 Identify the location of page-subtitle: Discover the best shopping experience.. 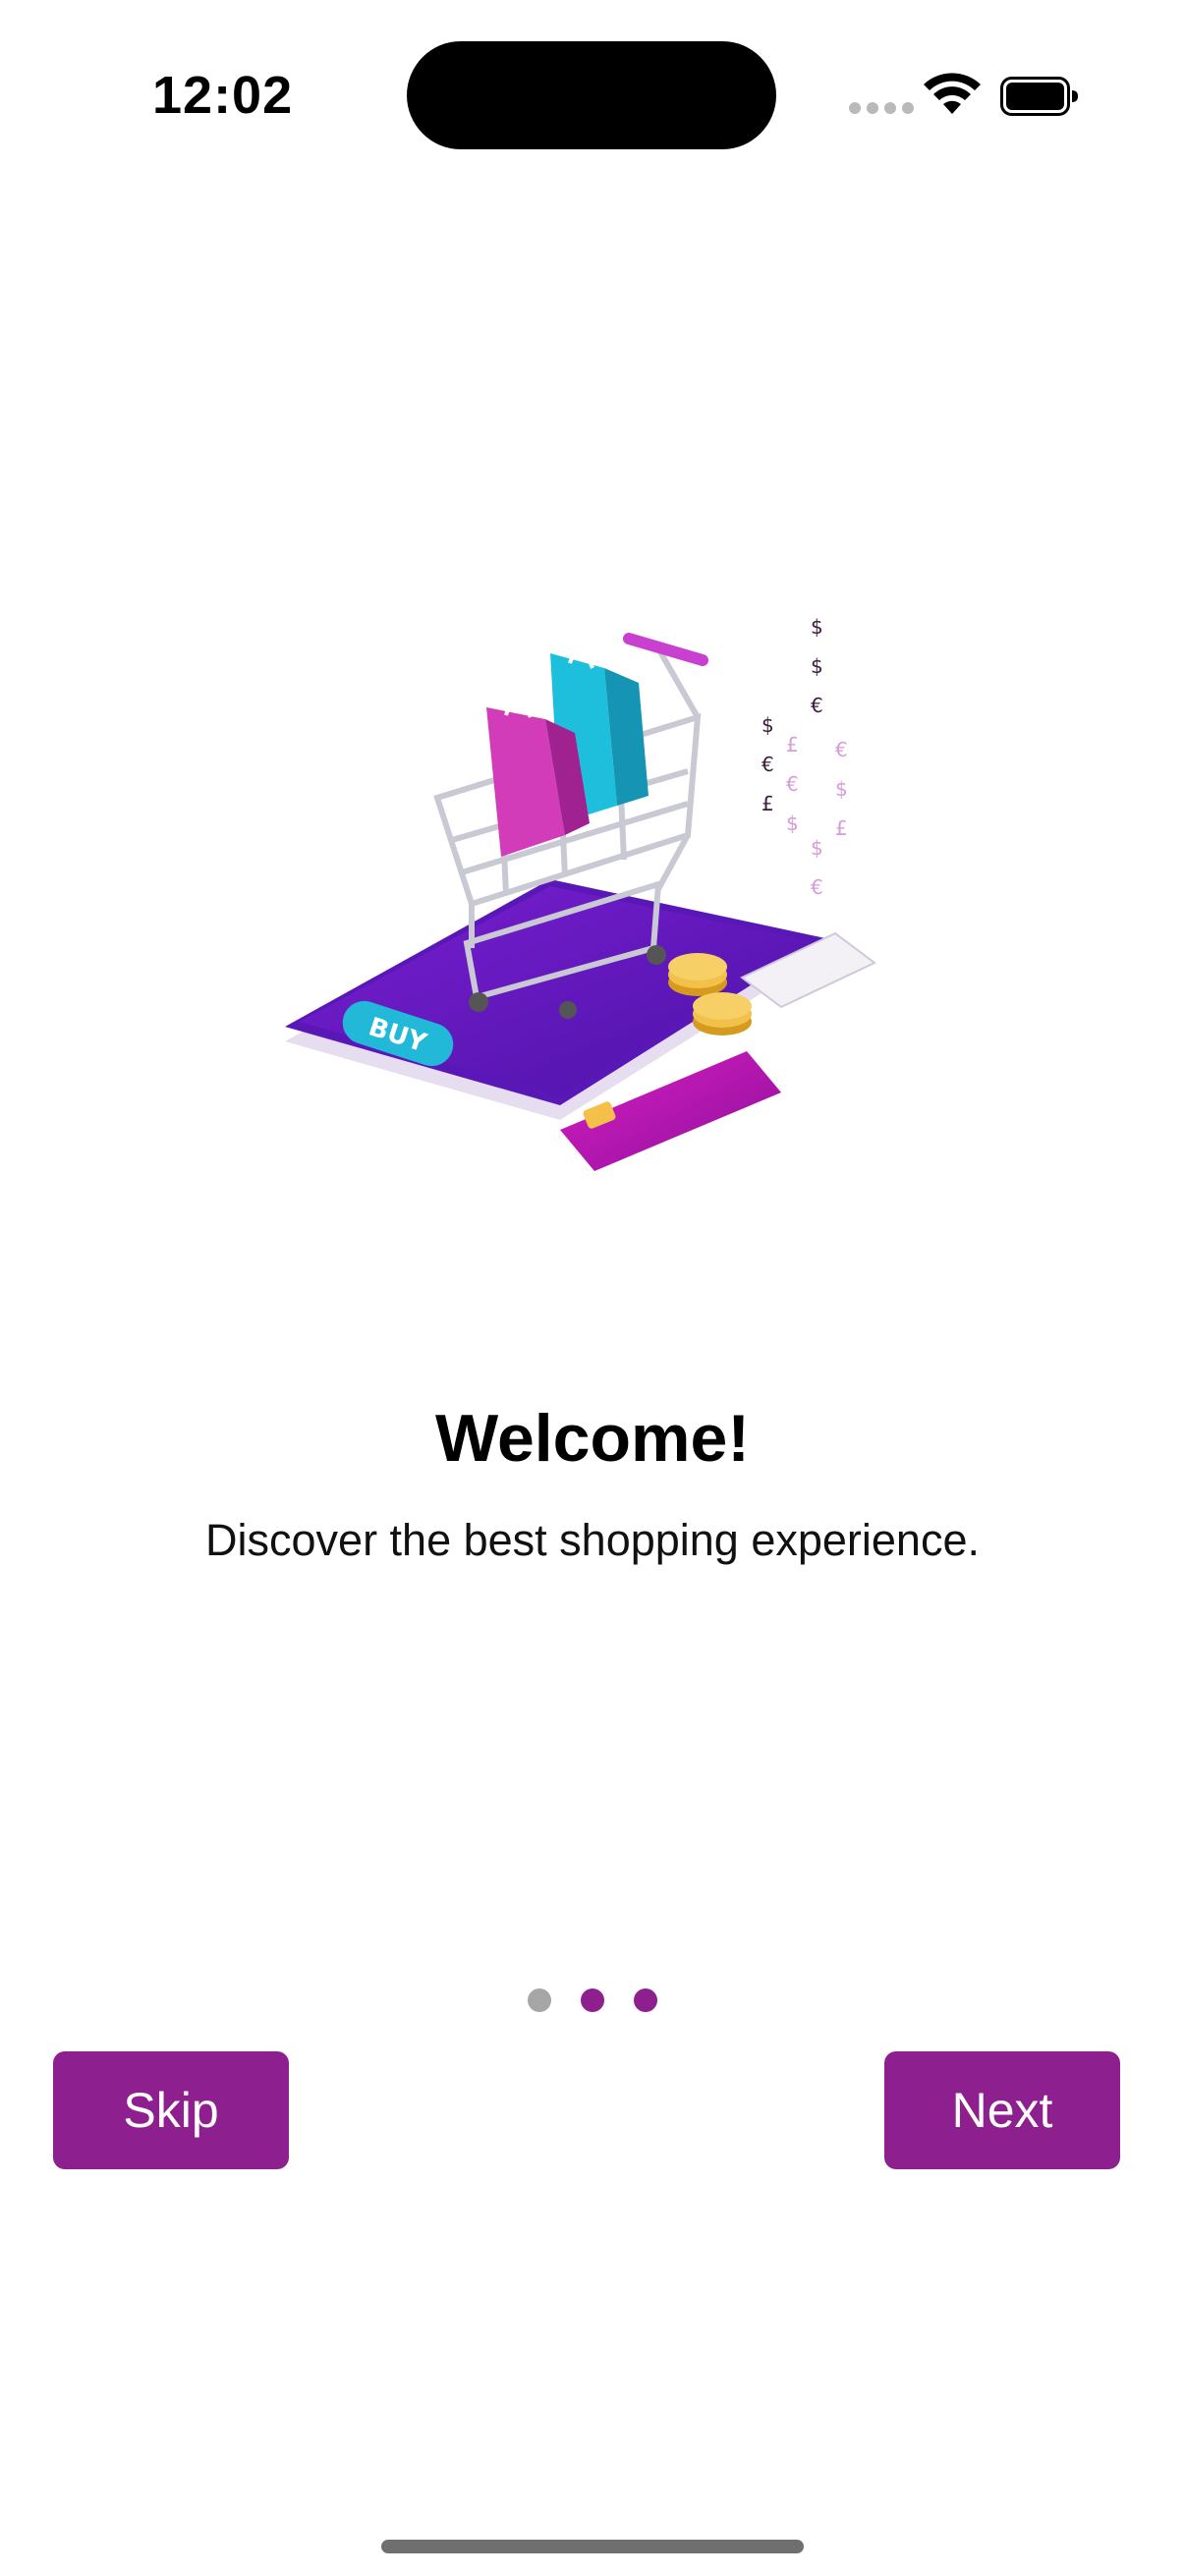
(592, 1540).